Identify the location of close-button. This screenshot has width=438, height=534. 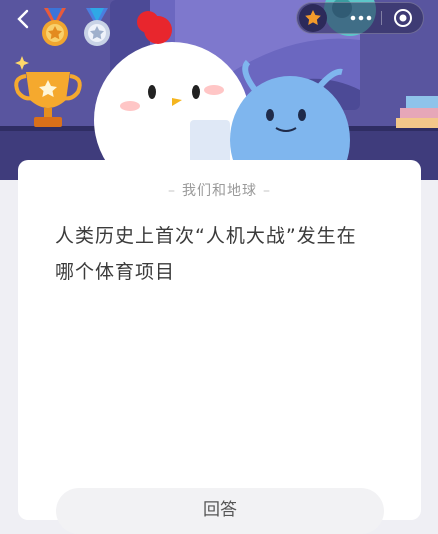
(403, 18).